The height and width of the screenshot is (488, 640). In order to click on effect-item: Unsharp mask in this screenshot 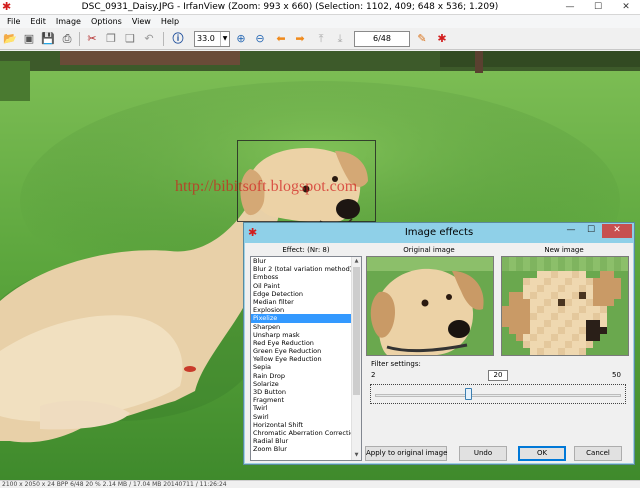, I will do `click(301, 335)`.